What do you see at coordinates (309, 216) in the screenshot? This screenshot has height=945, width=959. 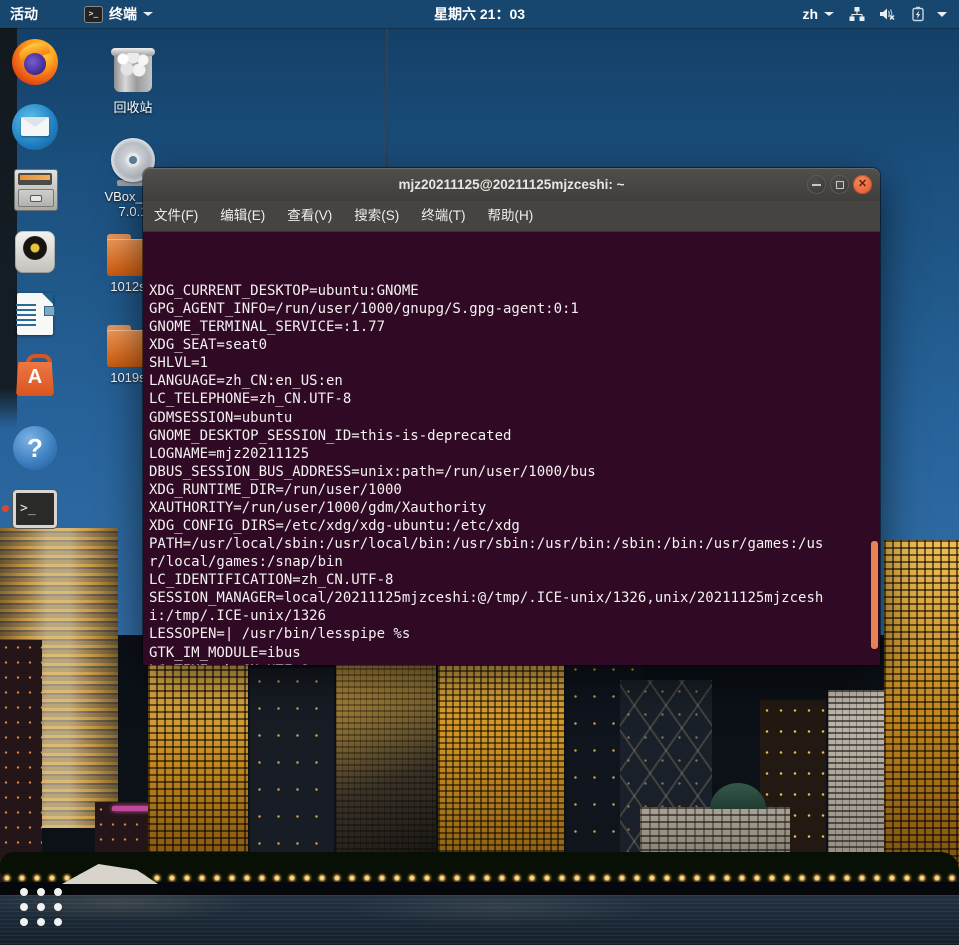 I see `menu-item: 查看(V)` at bounding box center [309, 216].